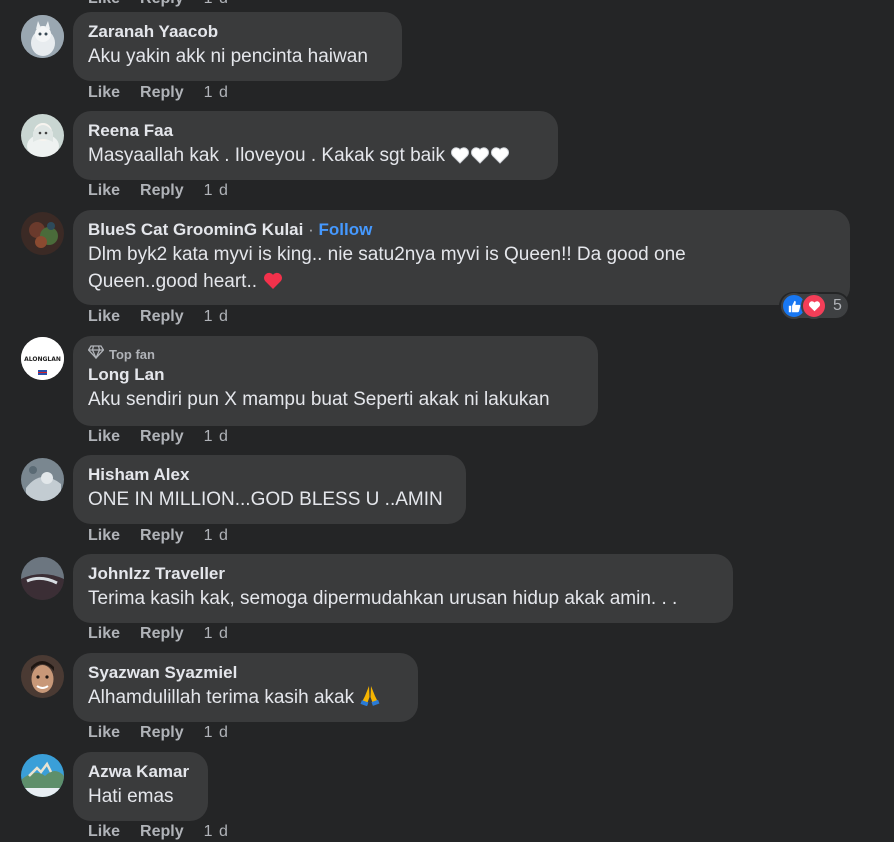 Image resolution: width=894 pixels, height=842 pixels. What do you see at coordinates (335, 354) in the screenshot?
I see `top-fan-badge: Top fan` at bounding box center [335, 354].